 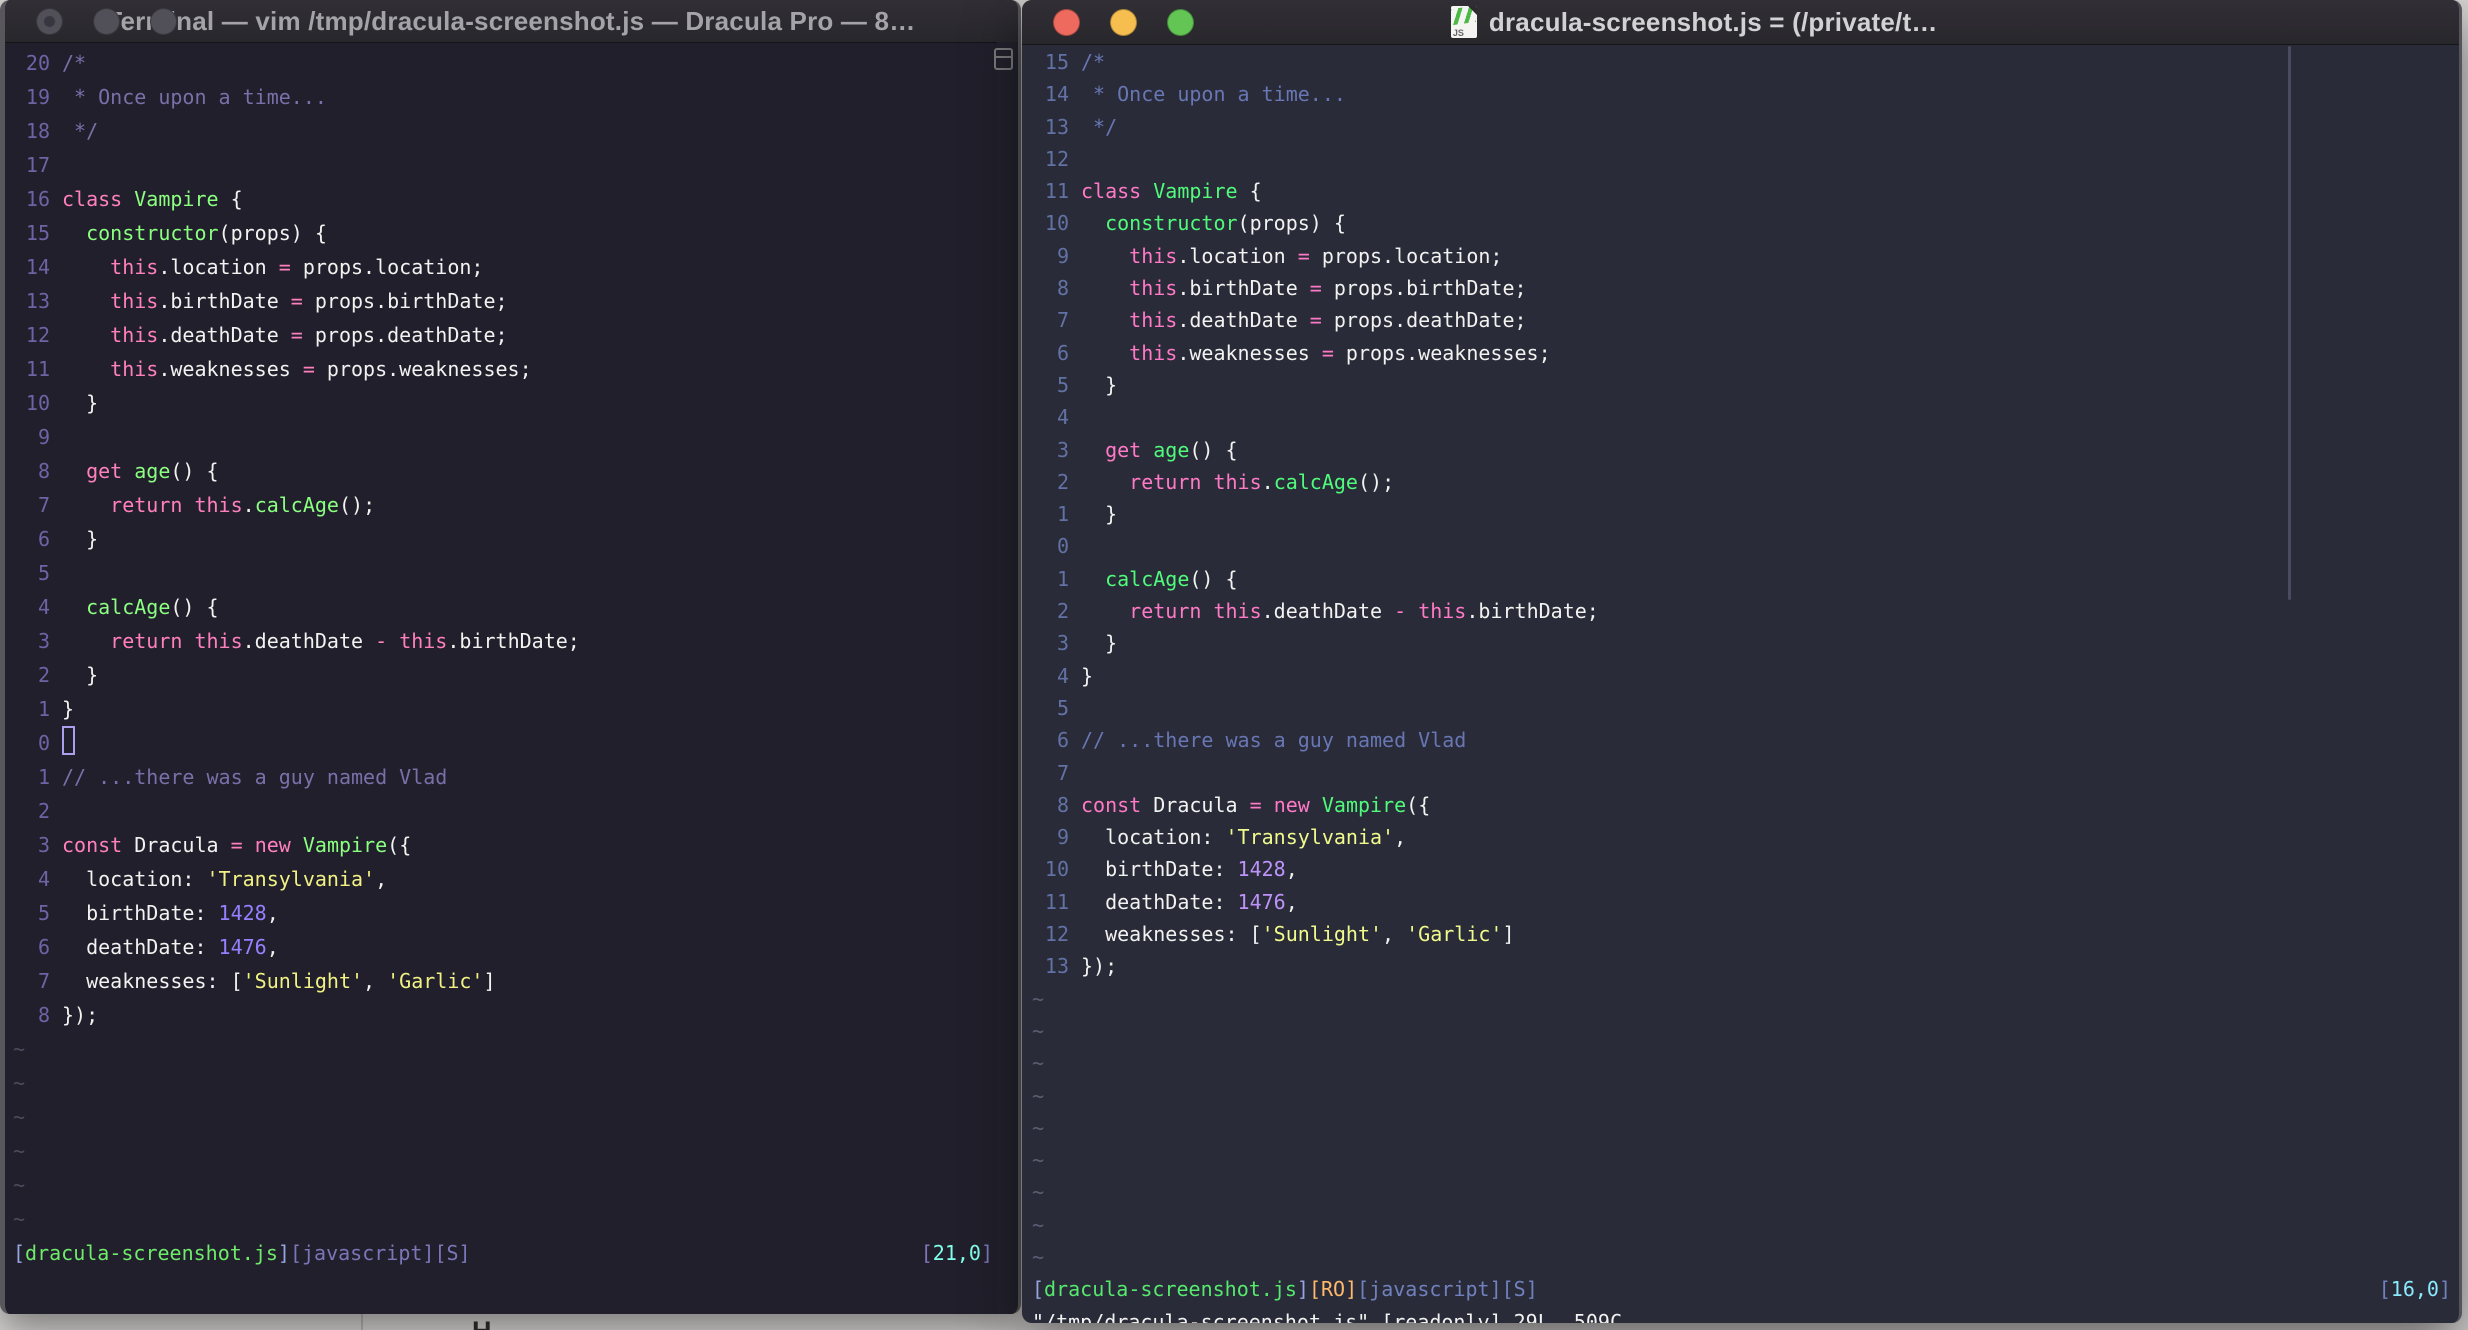 I want to click on code-token: /*, so click(x=74, y=63).